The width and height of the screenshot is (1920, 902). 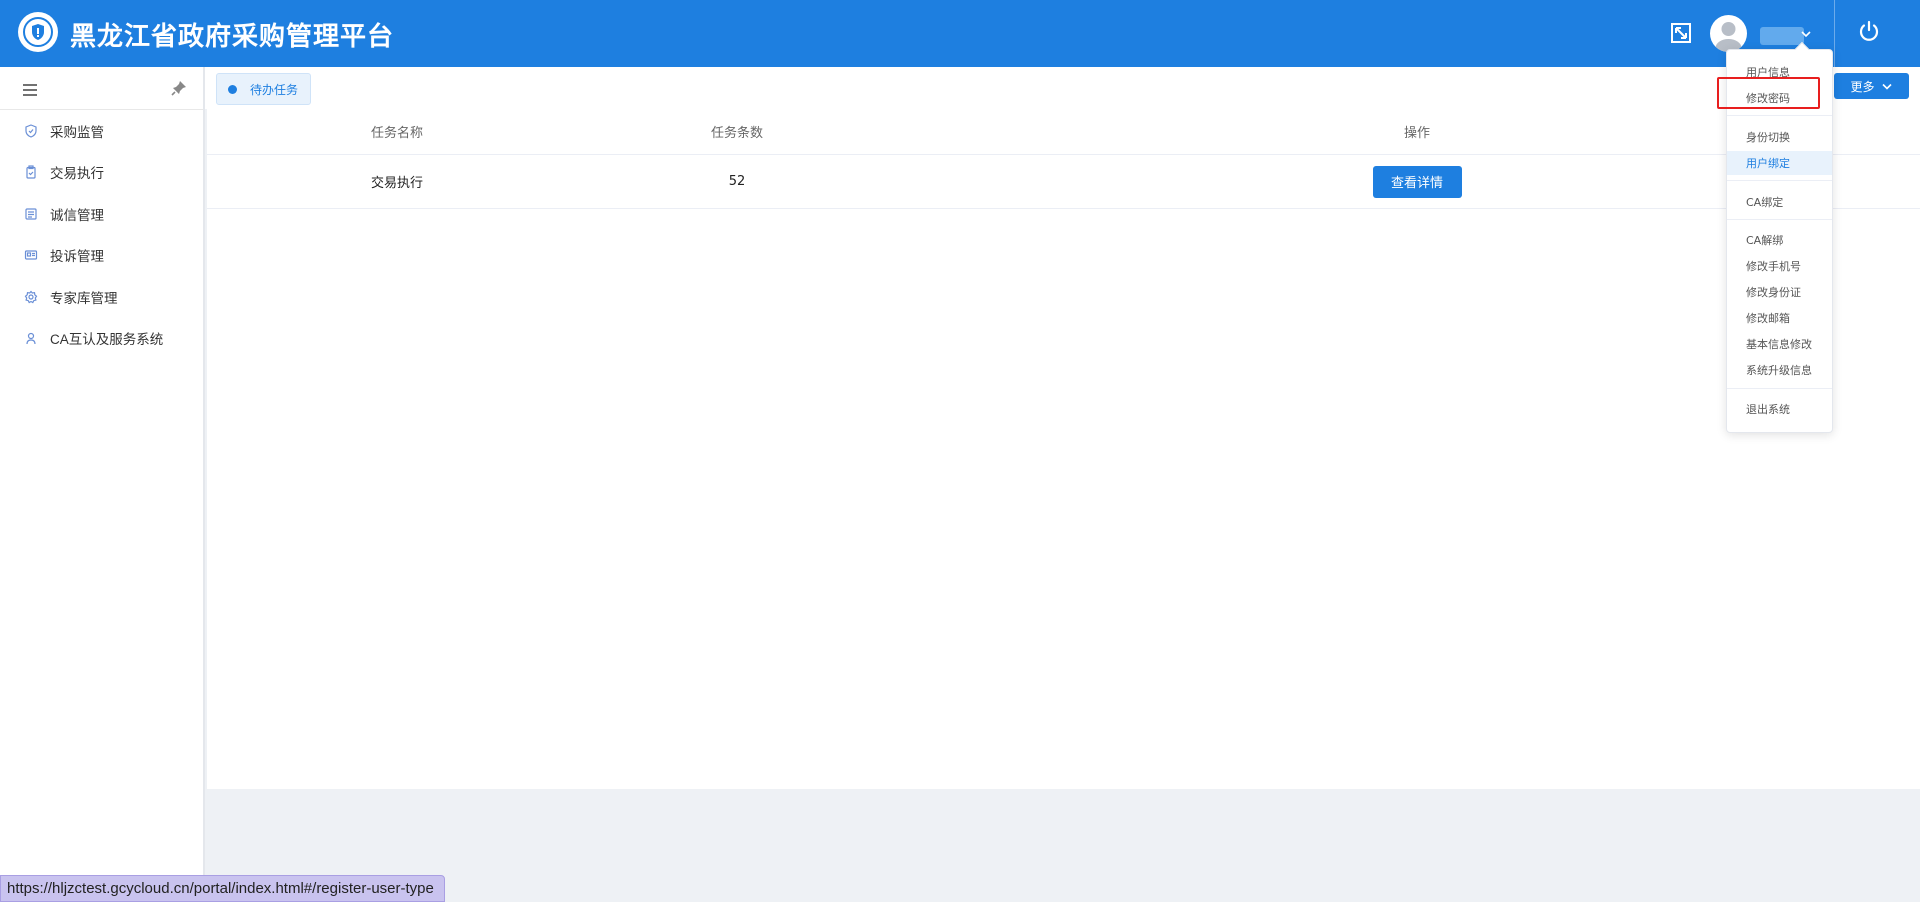 What do you see at coordinates (38, 32) in the screenshot?
I see `logo-emblem` at bounding box center [38, 32].